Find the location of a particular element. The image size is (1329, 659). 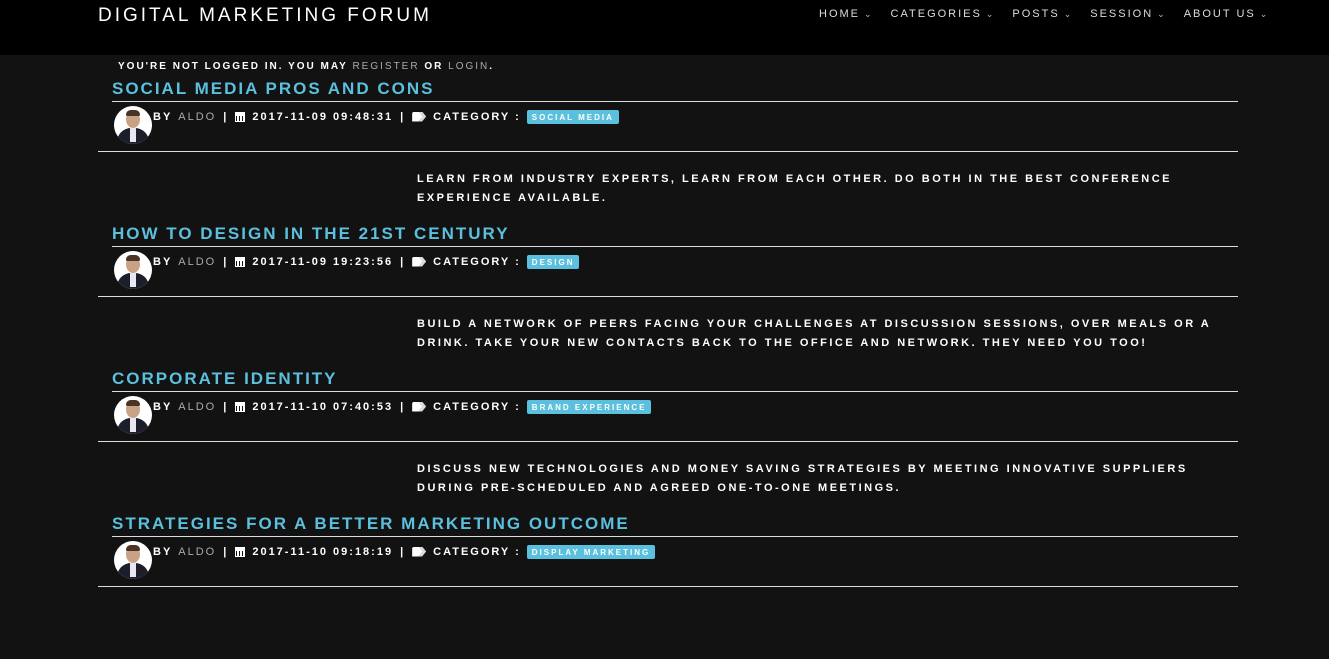

post-title: HOW TO DESIGN IN THE 21ST CENTURY is located at coordinates (311, 234).